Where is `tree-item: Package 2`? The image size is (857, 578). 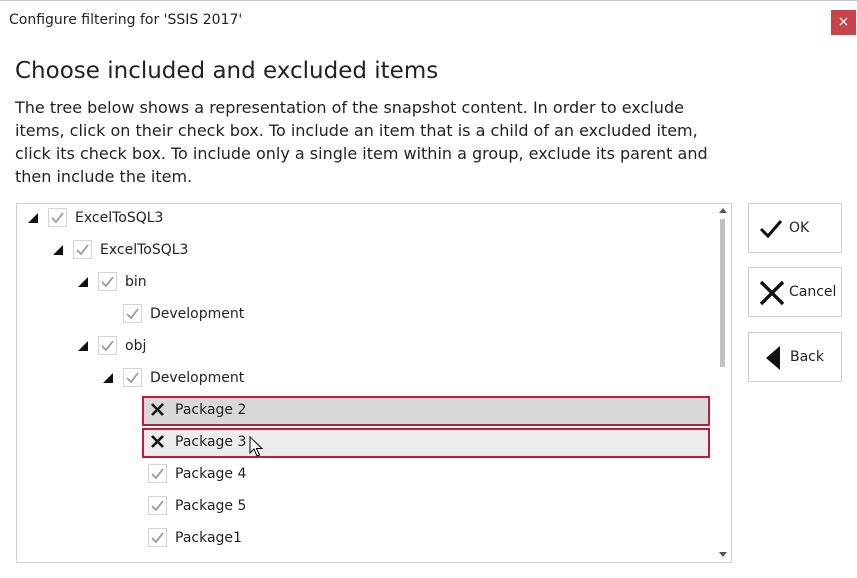
tree-item: Package 2 is located at coordinates (366, 411).